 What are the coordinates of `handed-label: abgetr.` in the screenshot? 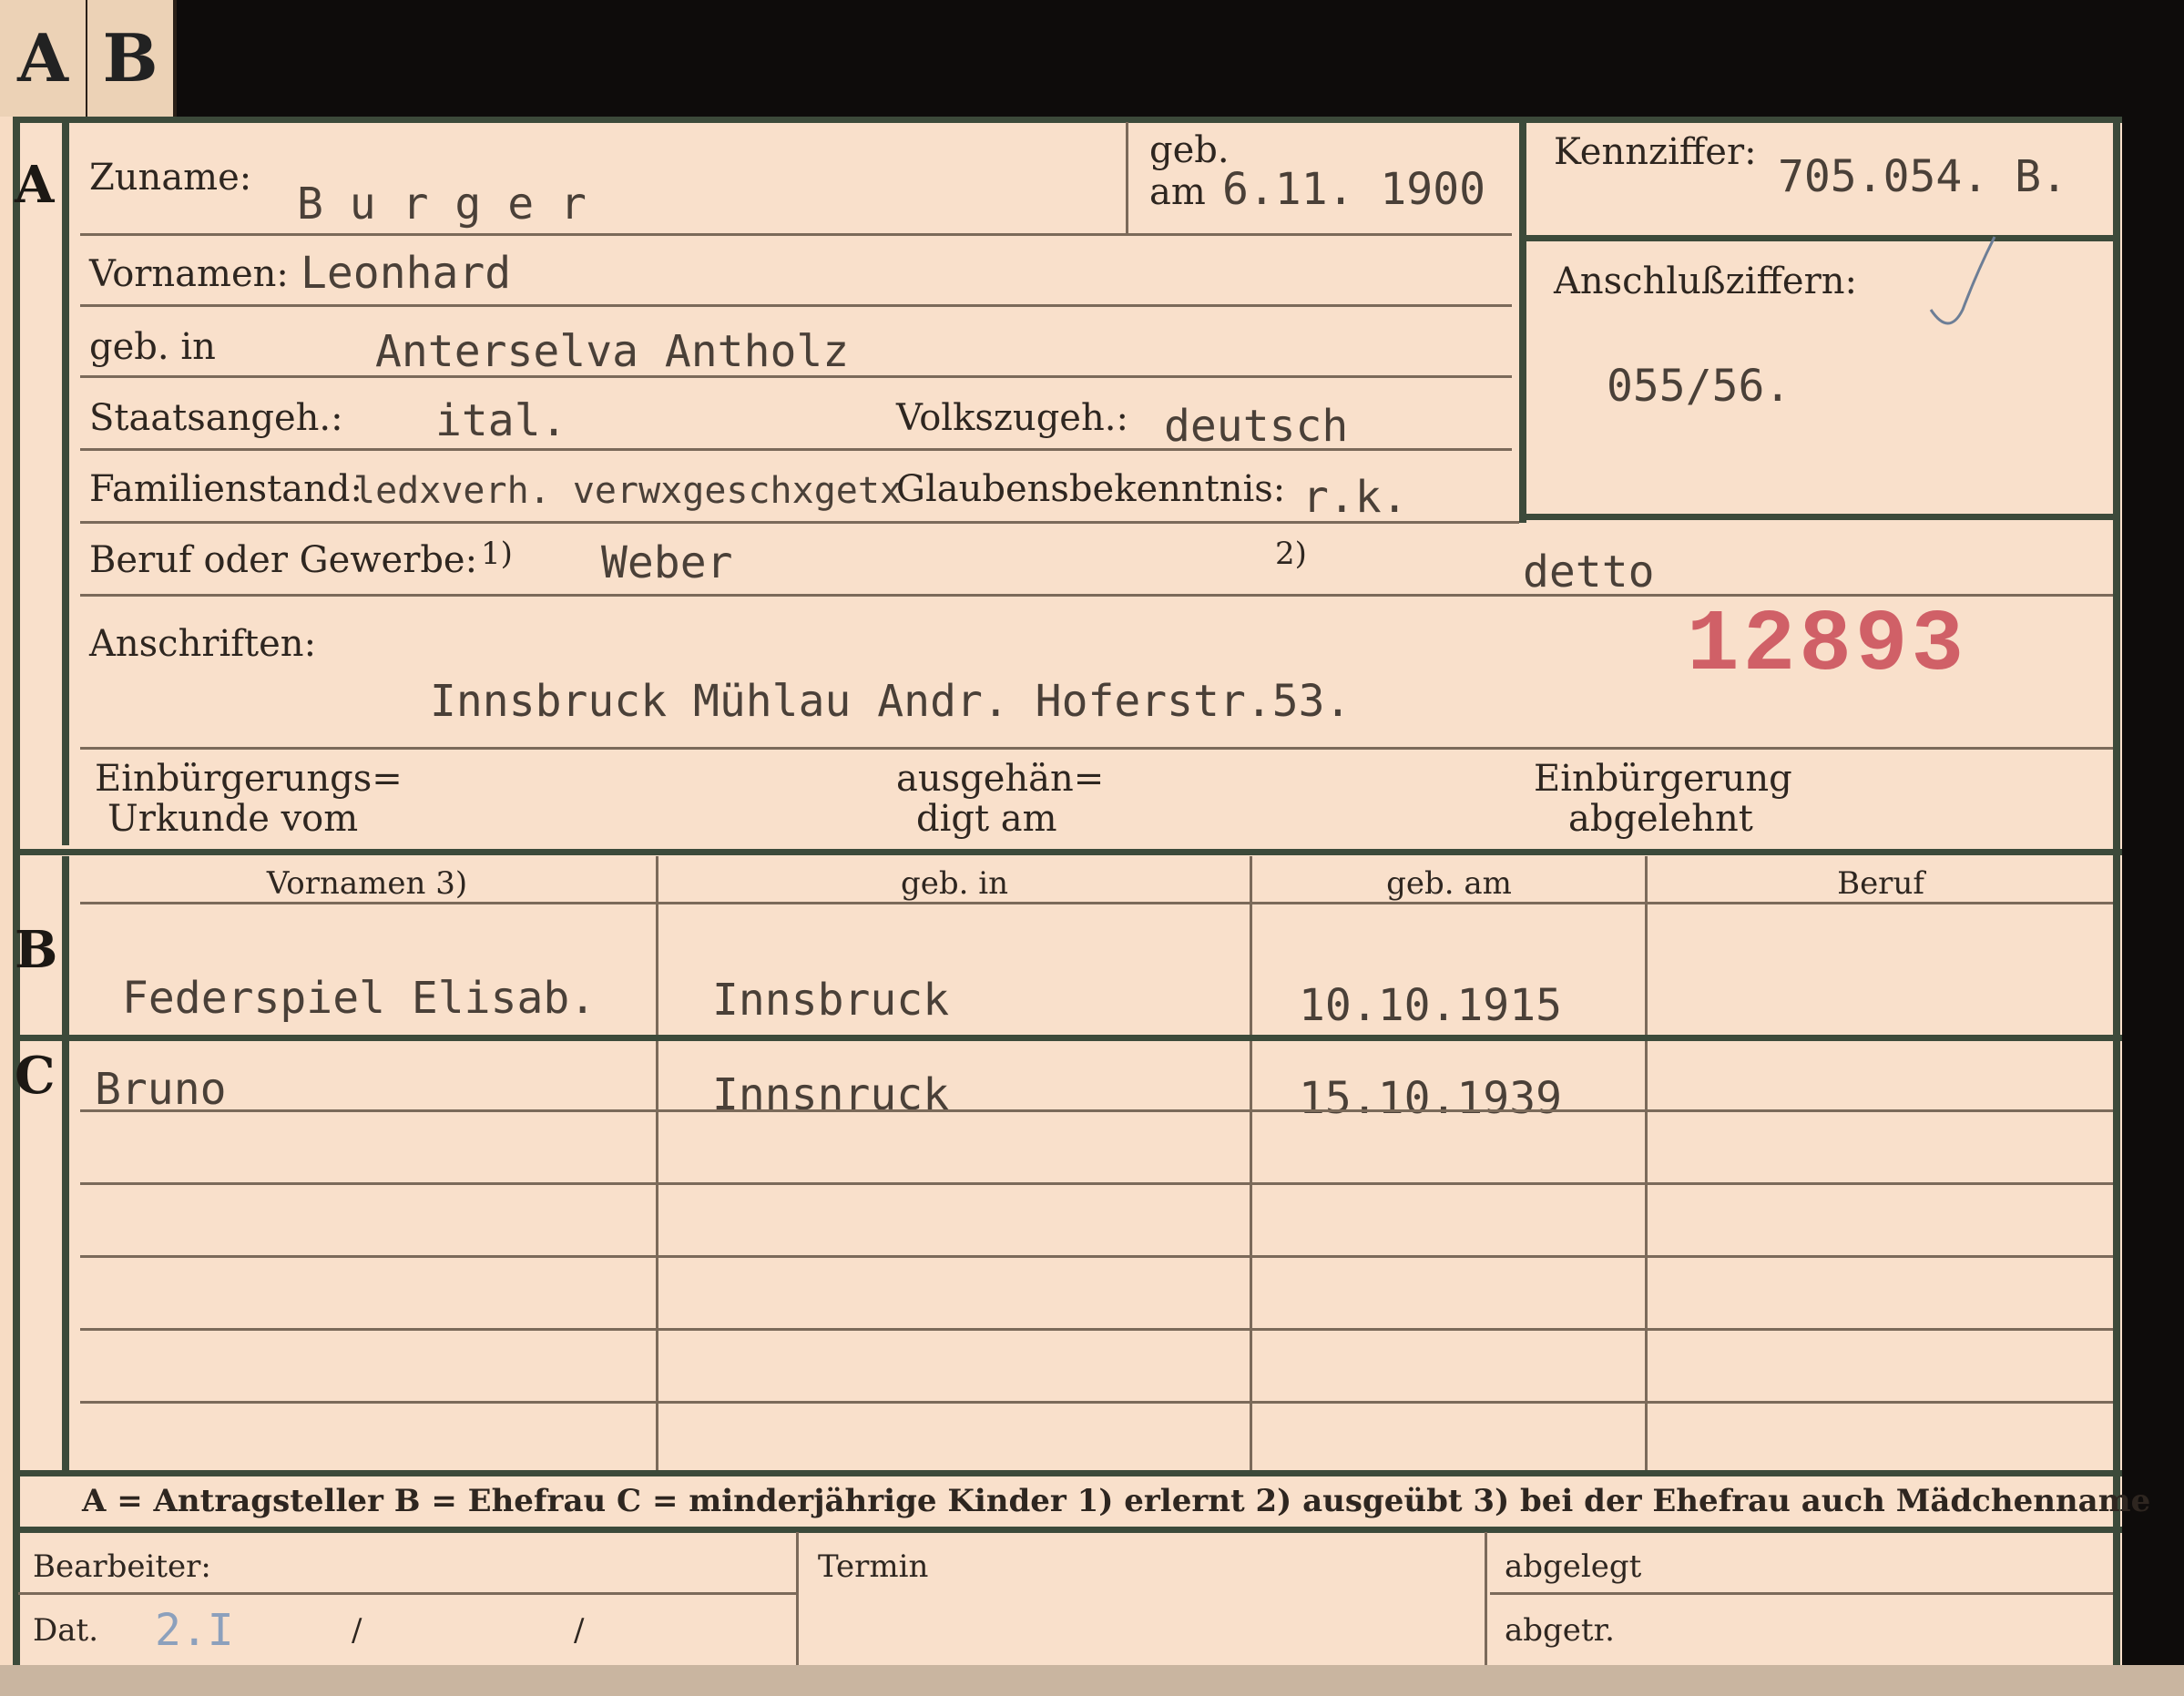 It's located at (1560, 1631).